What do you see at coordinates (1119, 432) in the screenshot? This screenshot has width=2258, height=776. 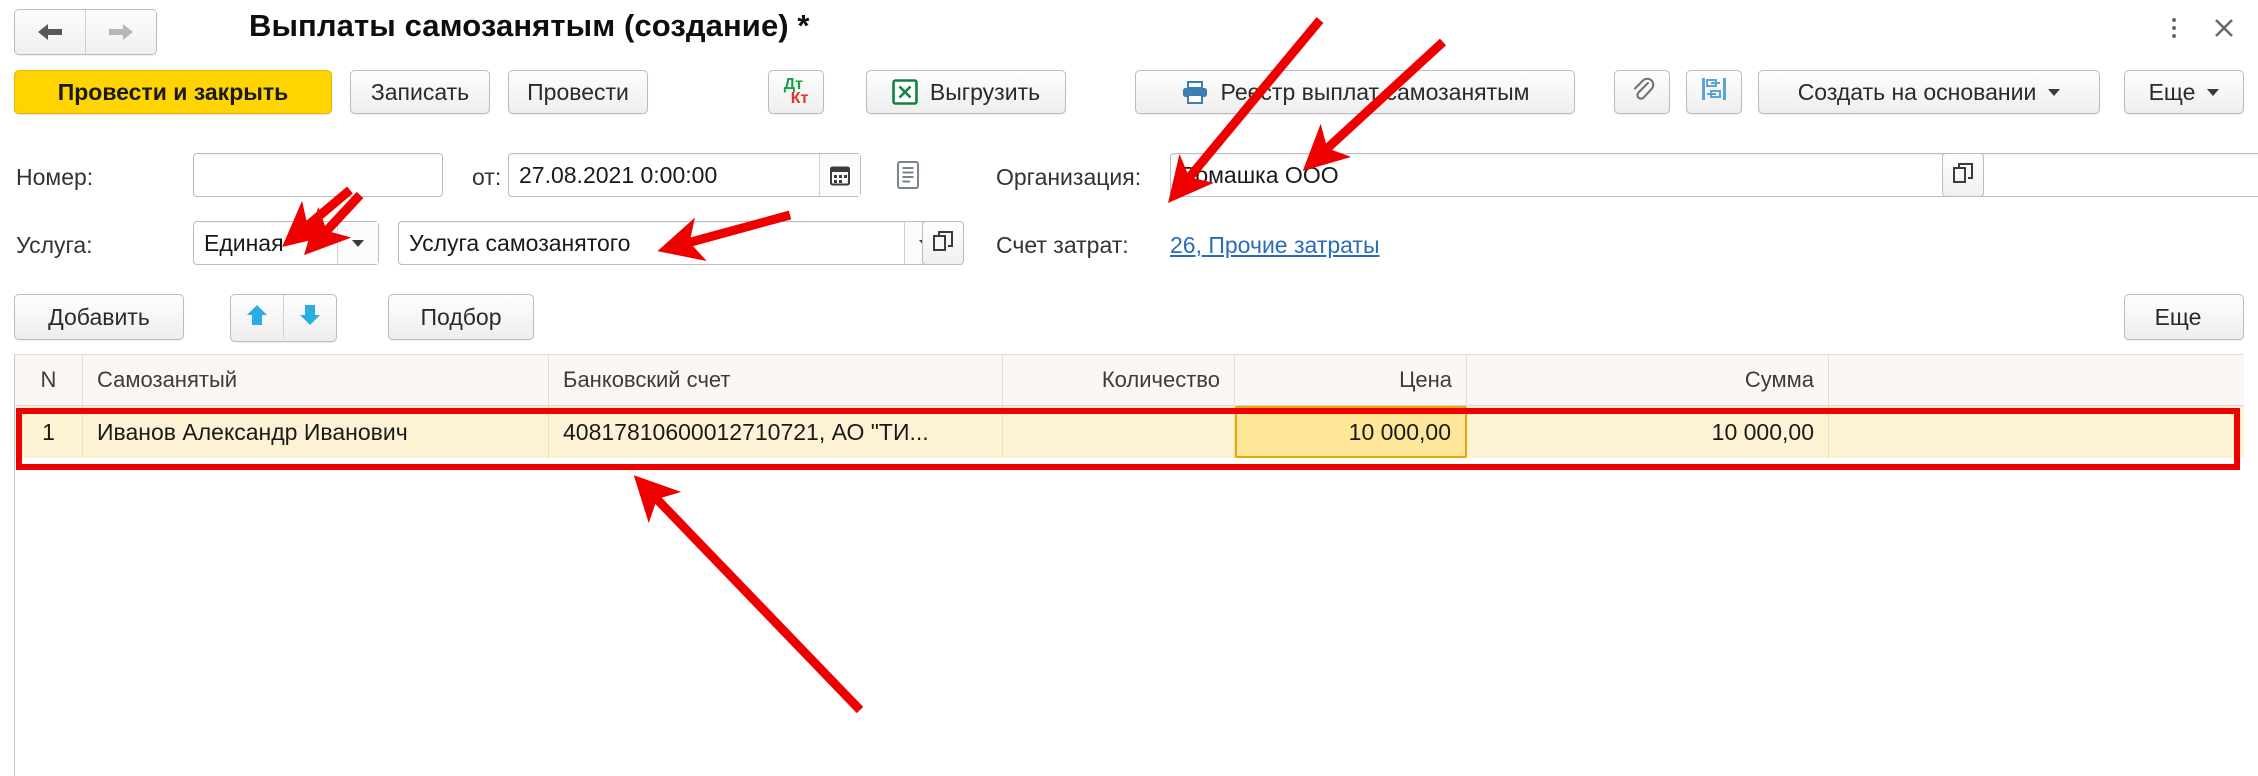 I see `grid-cell-quantity` at bounding box center [1119, 432].